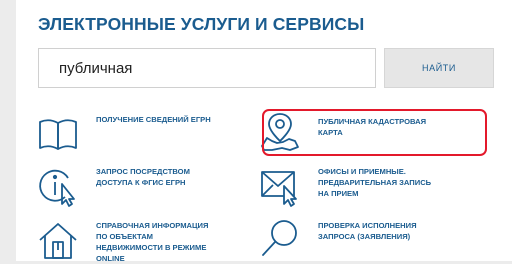  What do you see at coordinates (207, 68) in the screenshot?
I see `search-input` at bounding box center [207, 68].